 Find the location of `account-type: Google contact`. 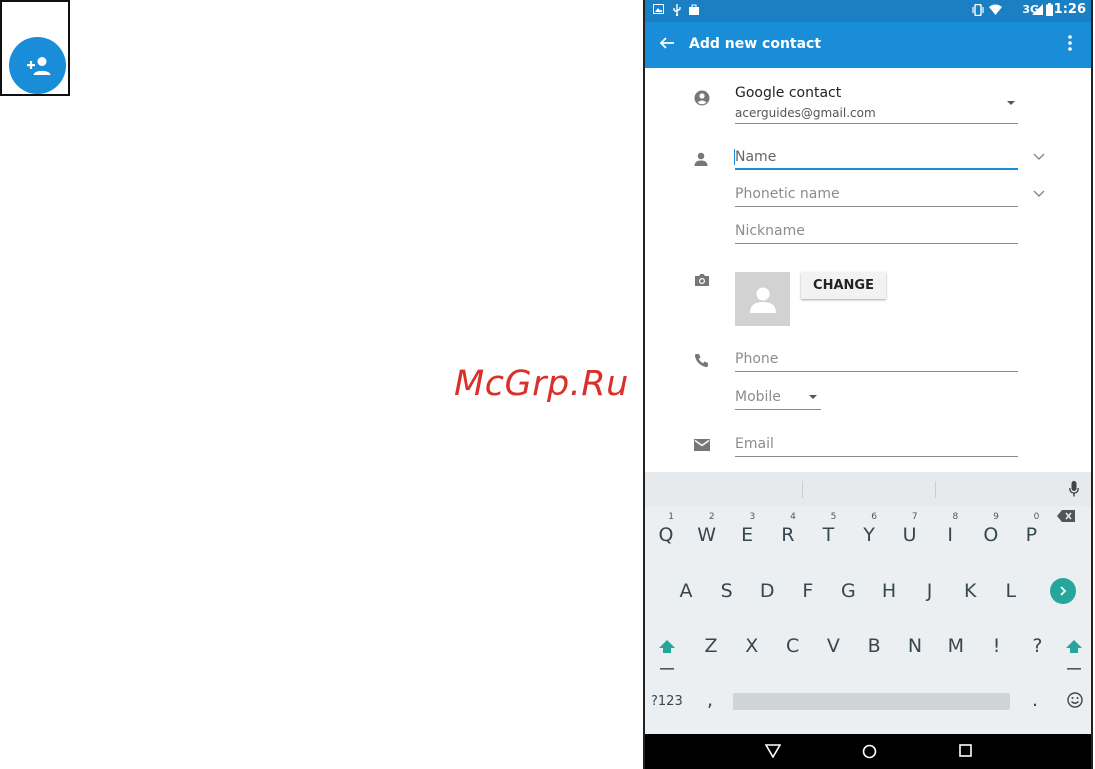

account-type: Google contact is located at coordinates (788, 93).